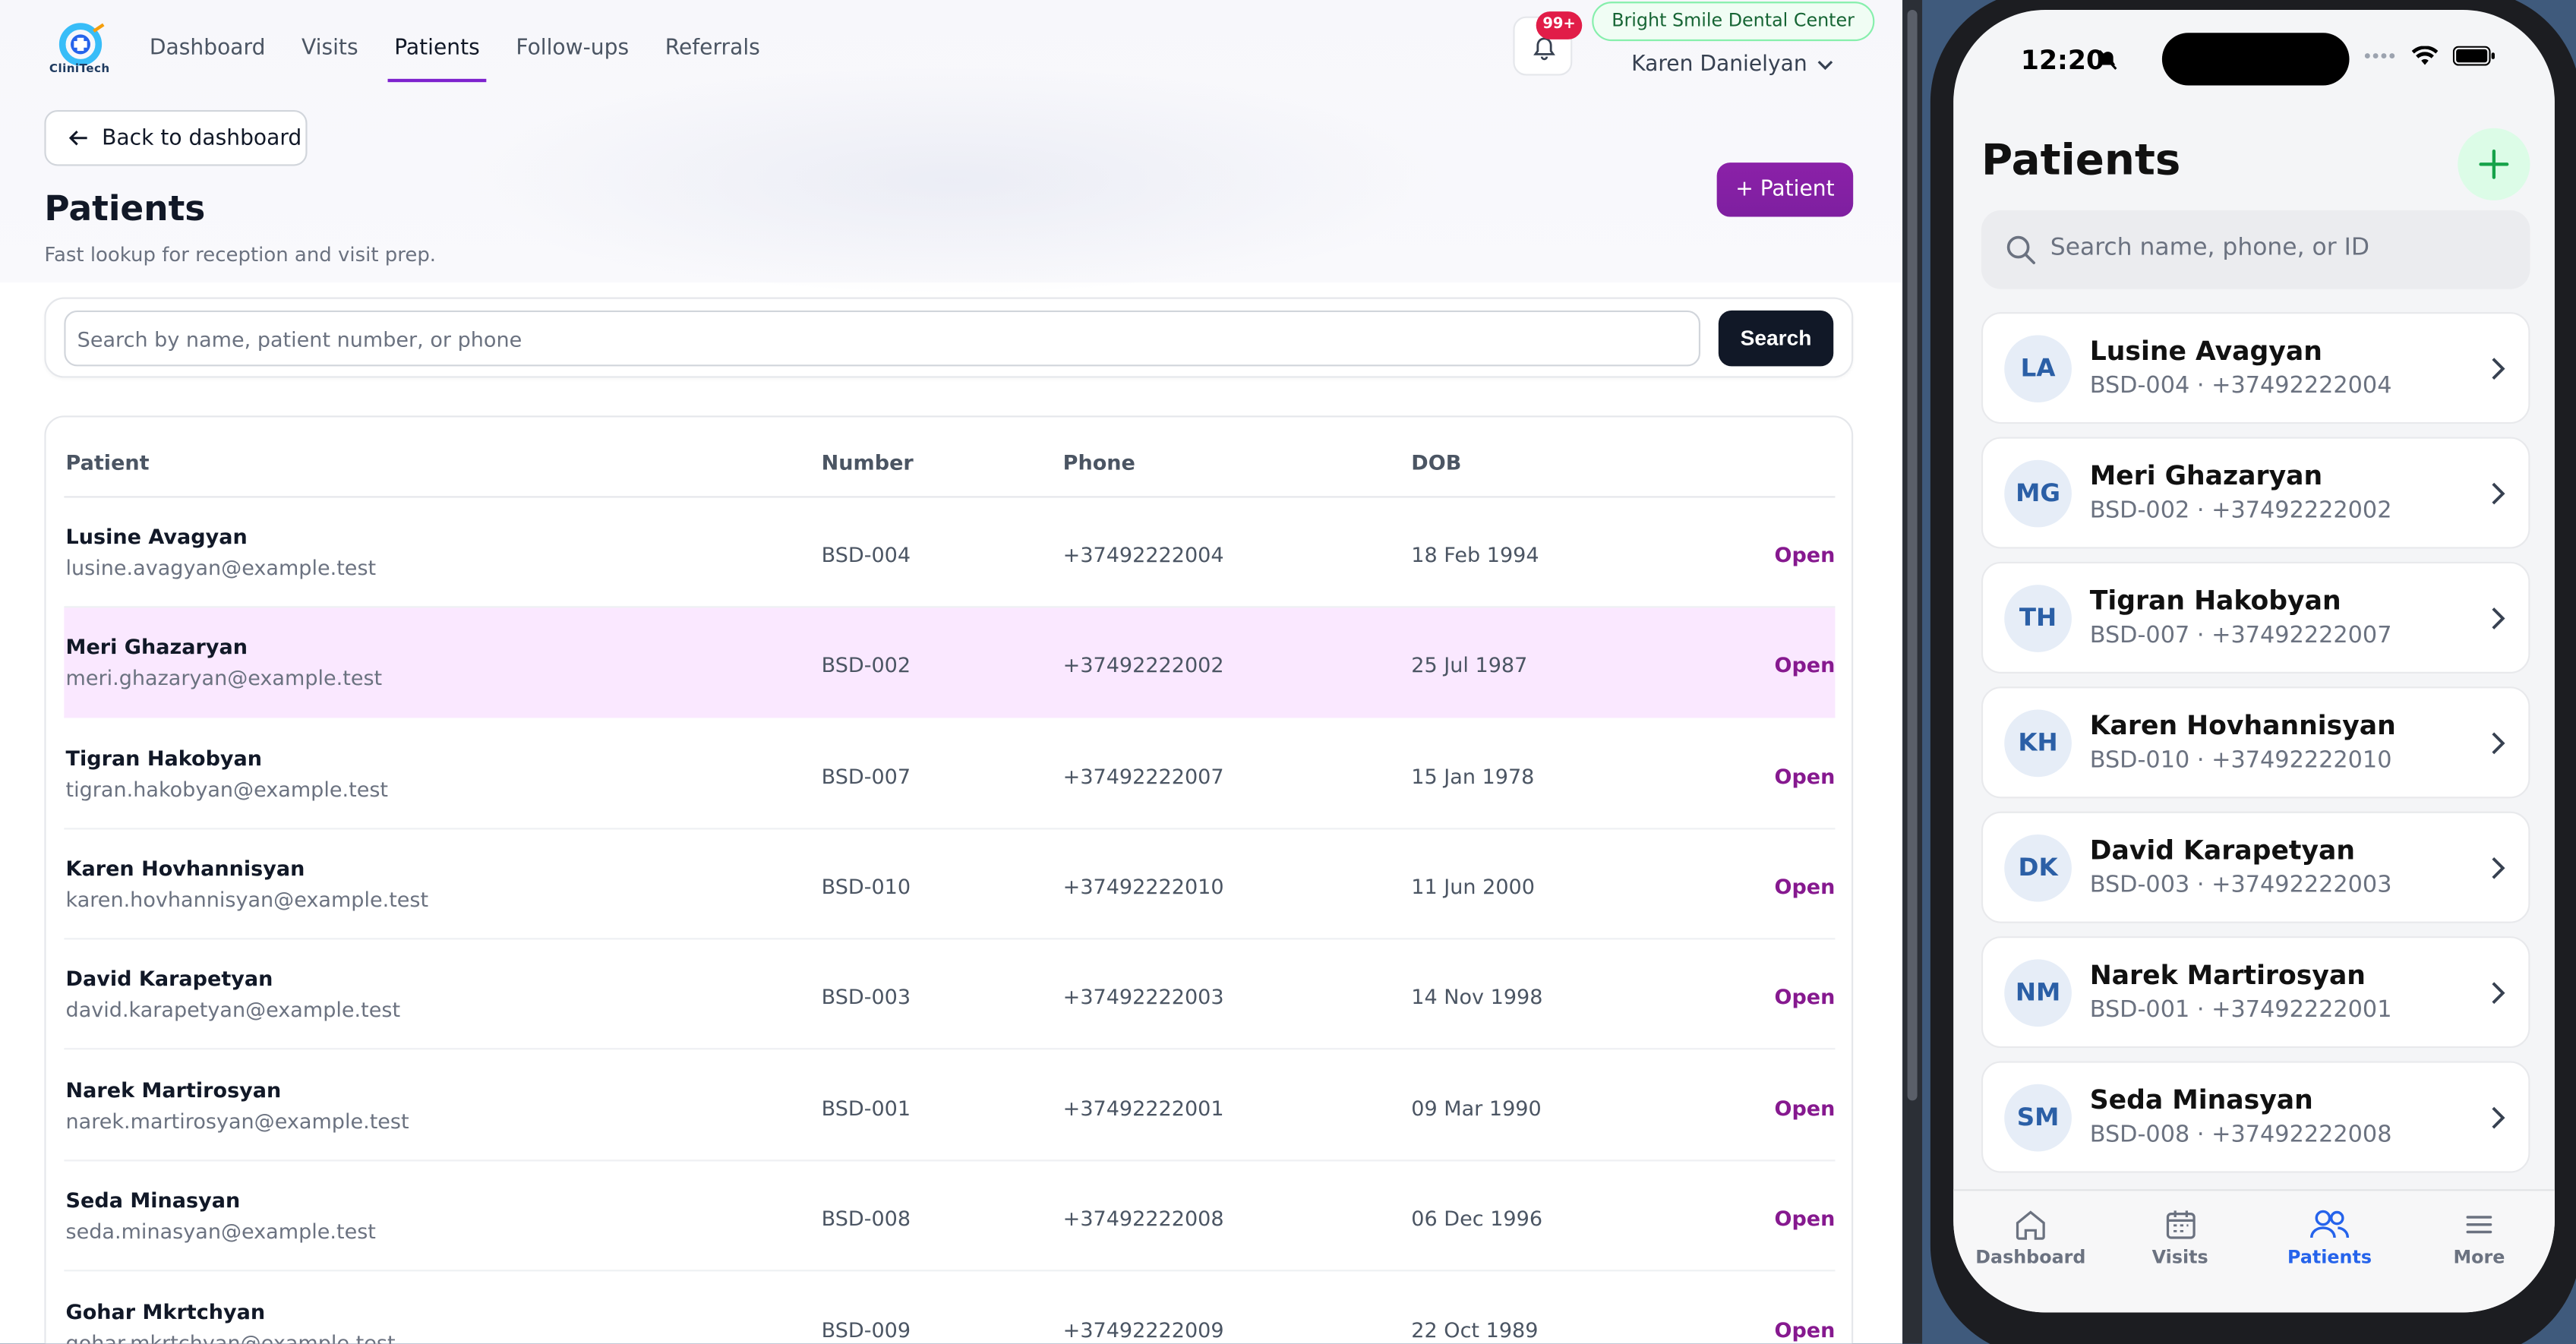 This screenshot has height=1344, width=2576. I want to click on patient-number: BSD-007, so click(866, 776).